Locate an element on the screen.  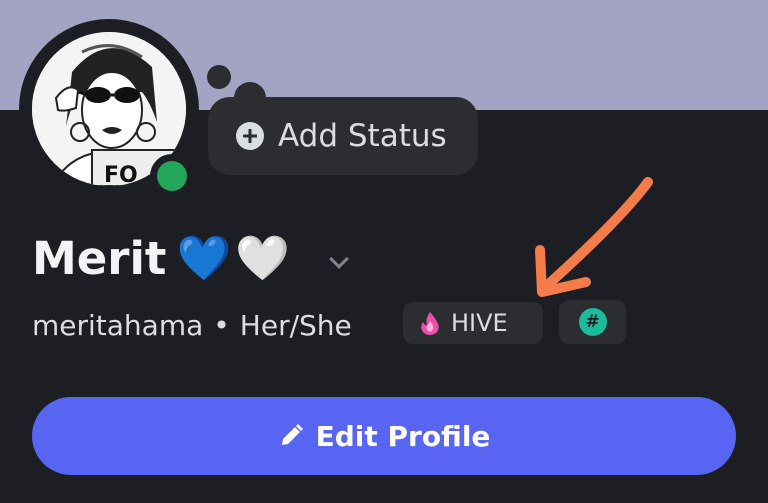
plus-circle-icon is located at coordinates (250, 136).